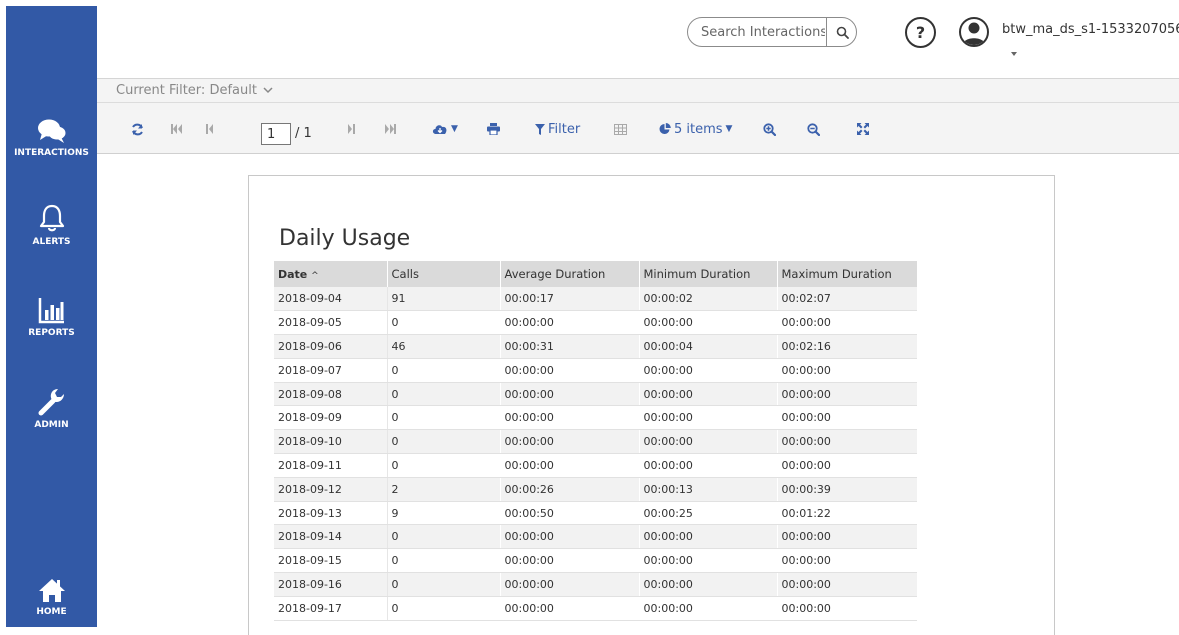 The image size is (1179, 635). Describe the element at coordinates (846, 513) in the screenshot. I see `cell-maximum-duration: 00:01:22` at that location.